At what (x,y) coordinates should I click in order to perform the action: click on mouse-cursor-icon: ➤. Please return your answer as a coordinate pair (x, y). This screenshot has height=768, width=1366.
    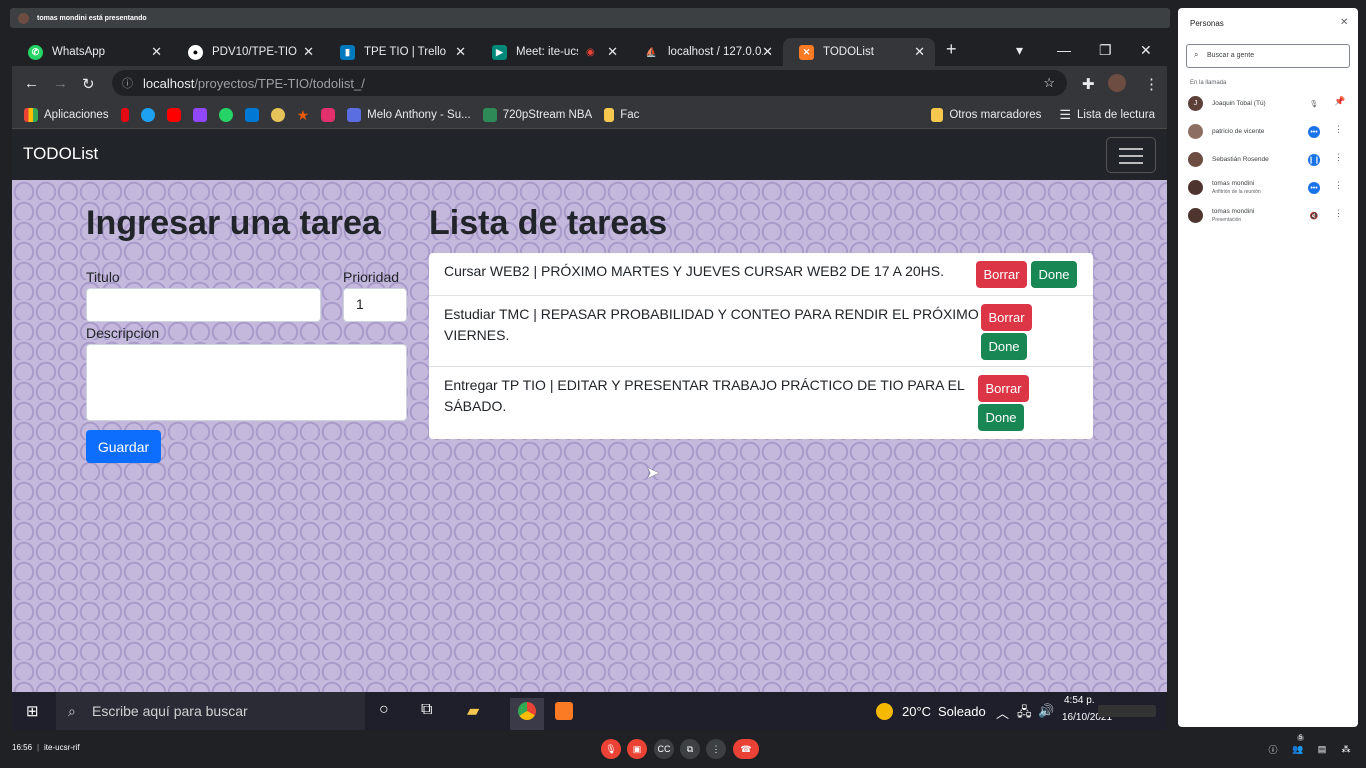
    Looking at the image, I should click on (653, 473).